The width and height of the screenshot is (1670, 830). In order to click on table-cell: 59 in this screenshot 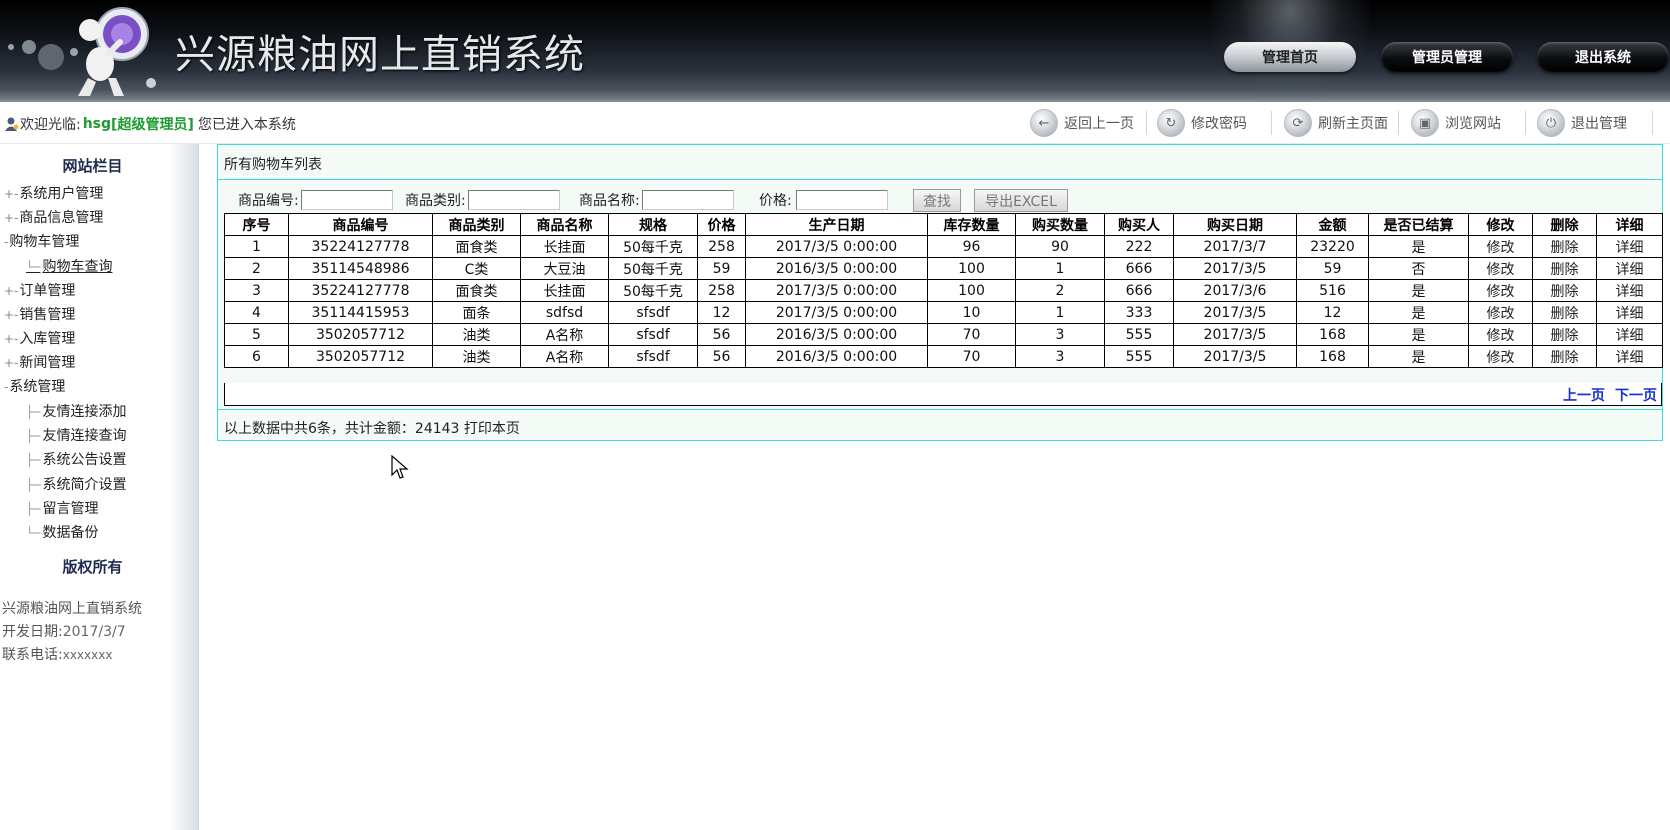, I will do `click(1332, 268)`.